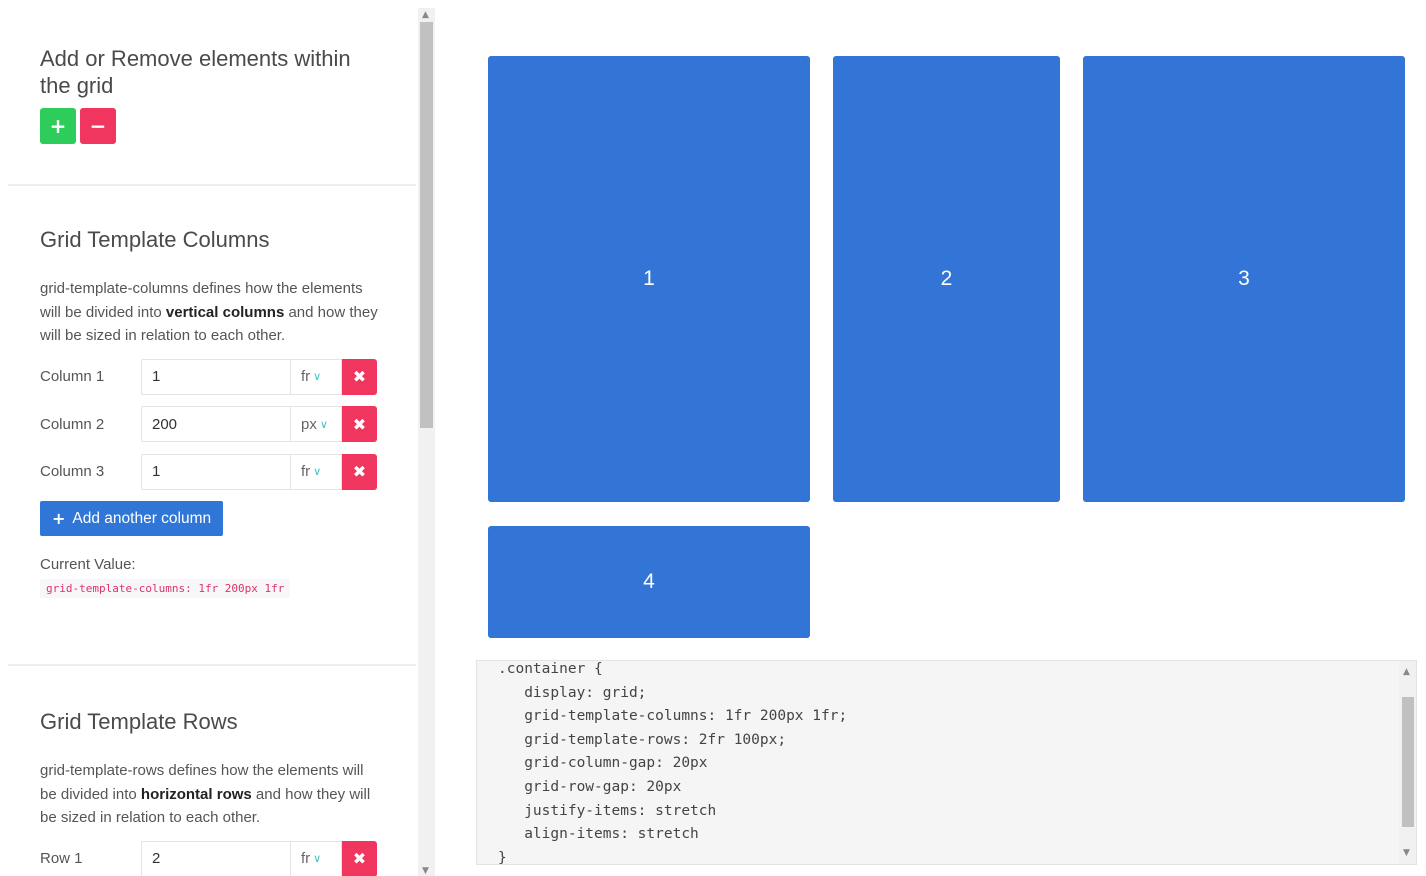  What do you see at coordinates (215, 858) in the screenshot?
I see `row-value-input` at bounding box center [215, 858].